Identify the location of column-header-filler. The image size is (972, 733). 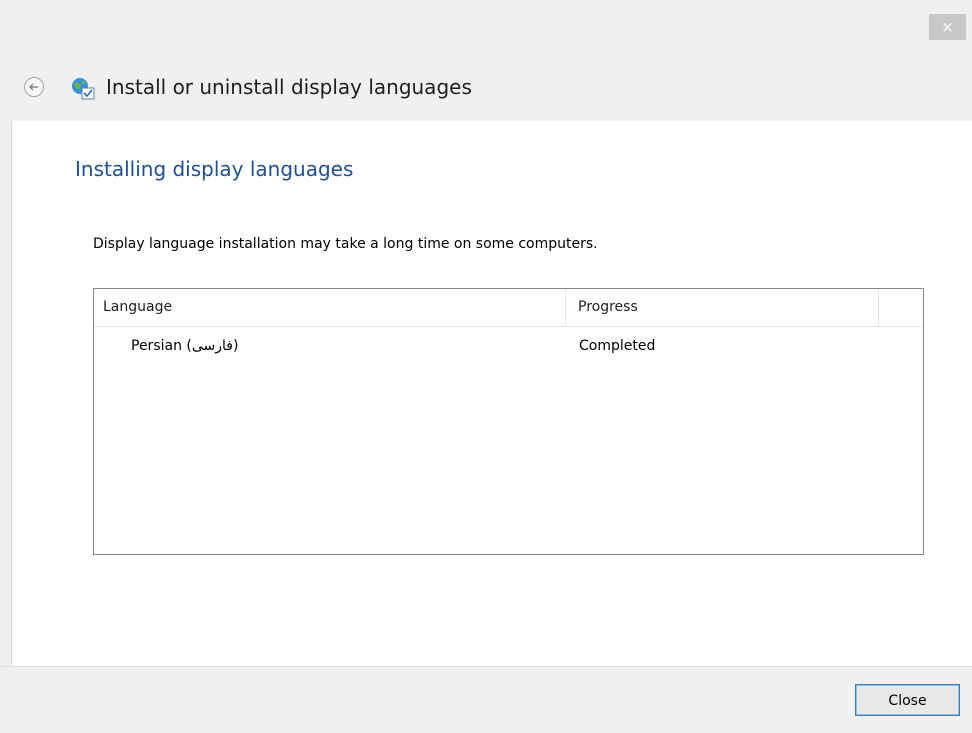
(901, 307).